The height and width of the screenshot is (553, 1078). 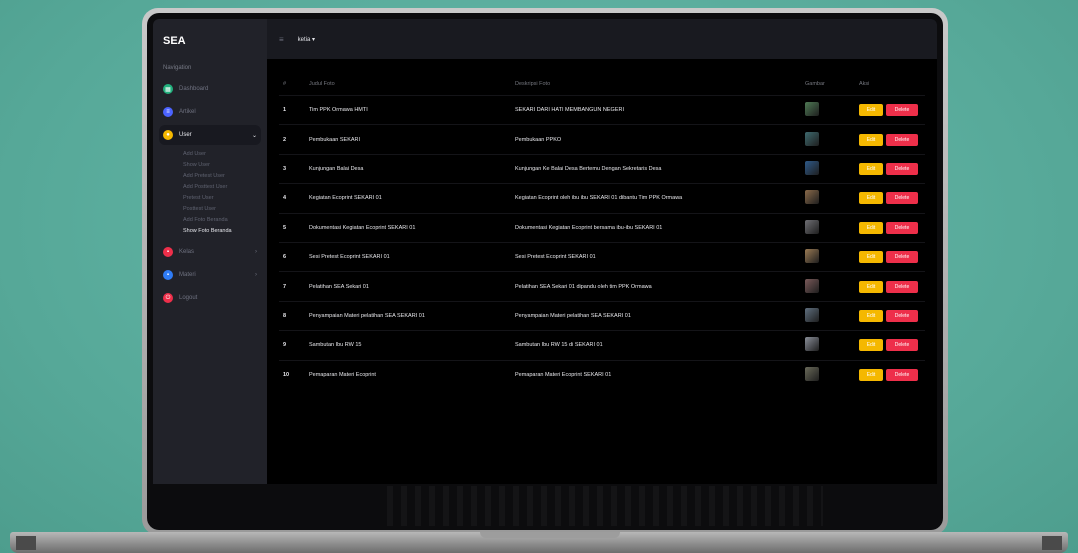 I want to click on sidebar-subitem-show-user: Show User, so click(x=210, y=164).